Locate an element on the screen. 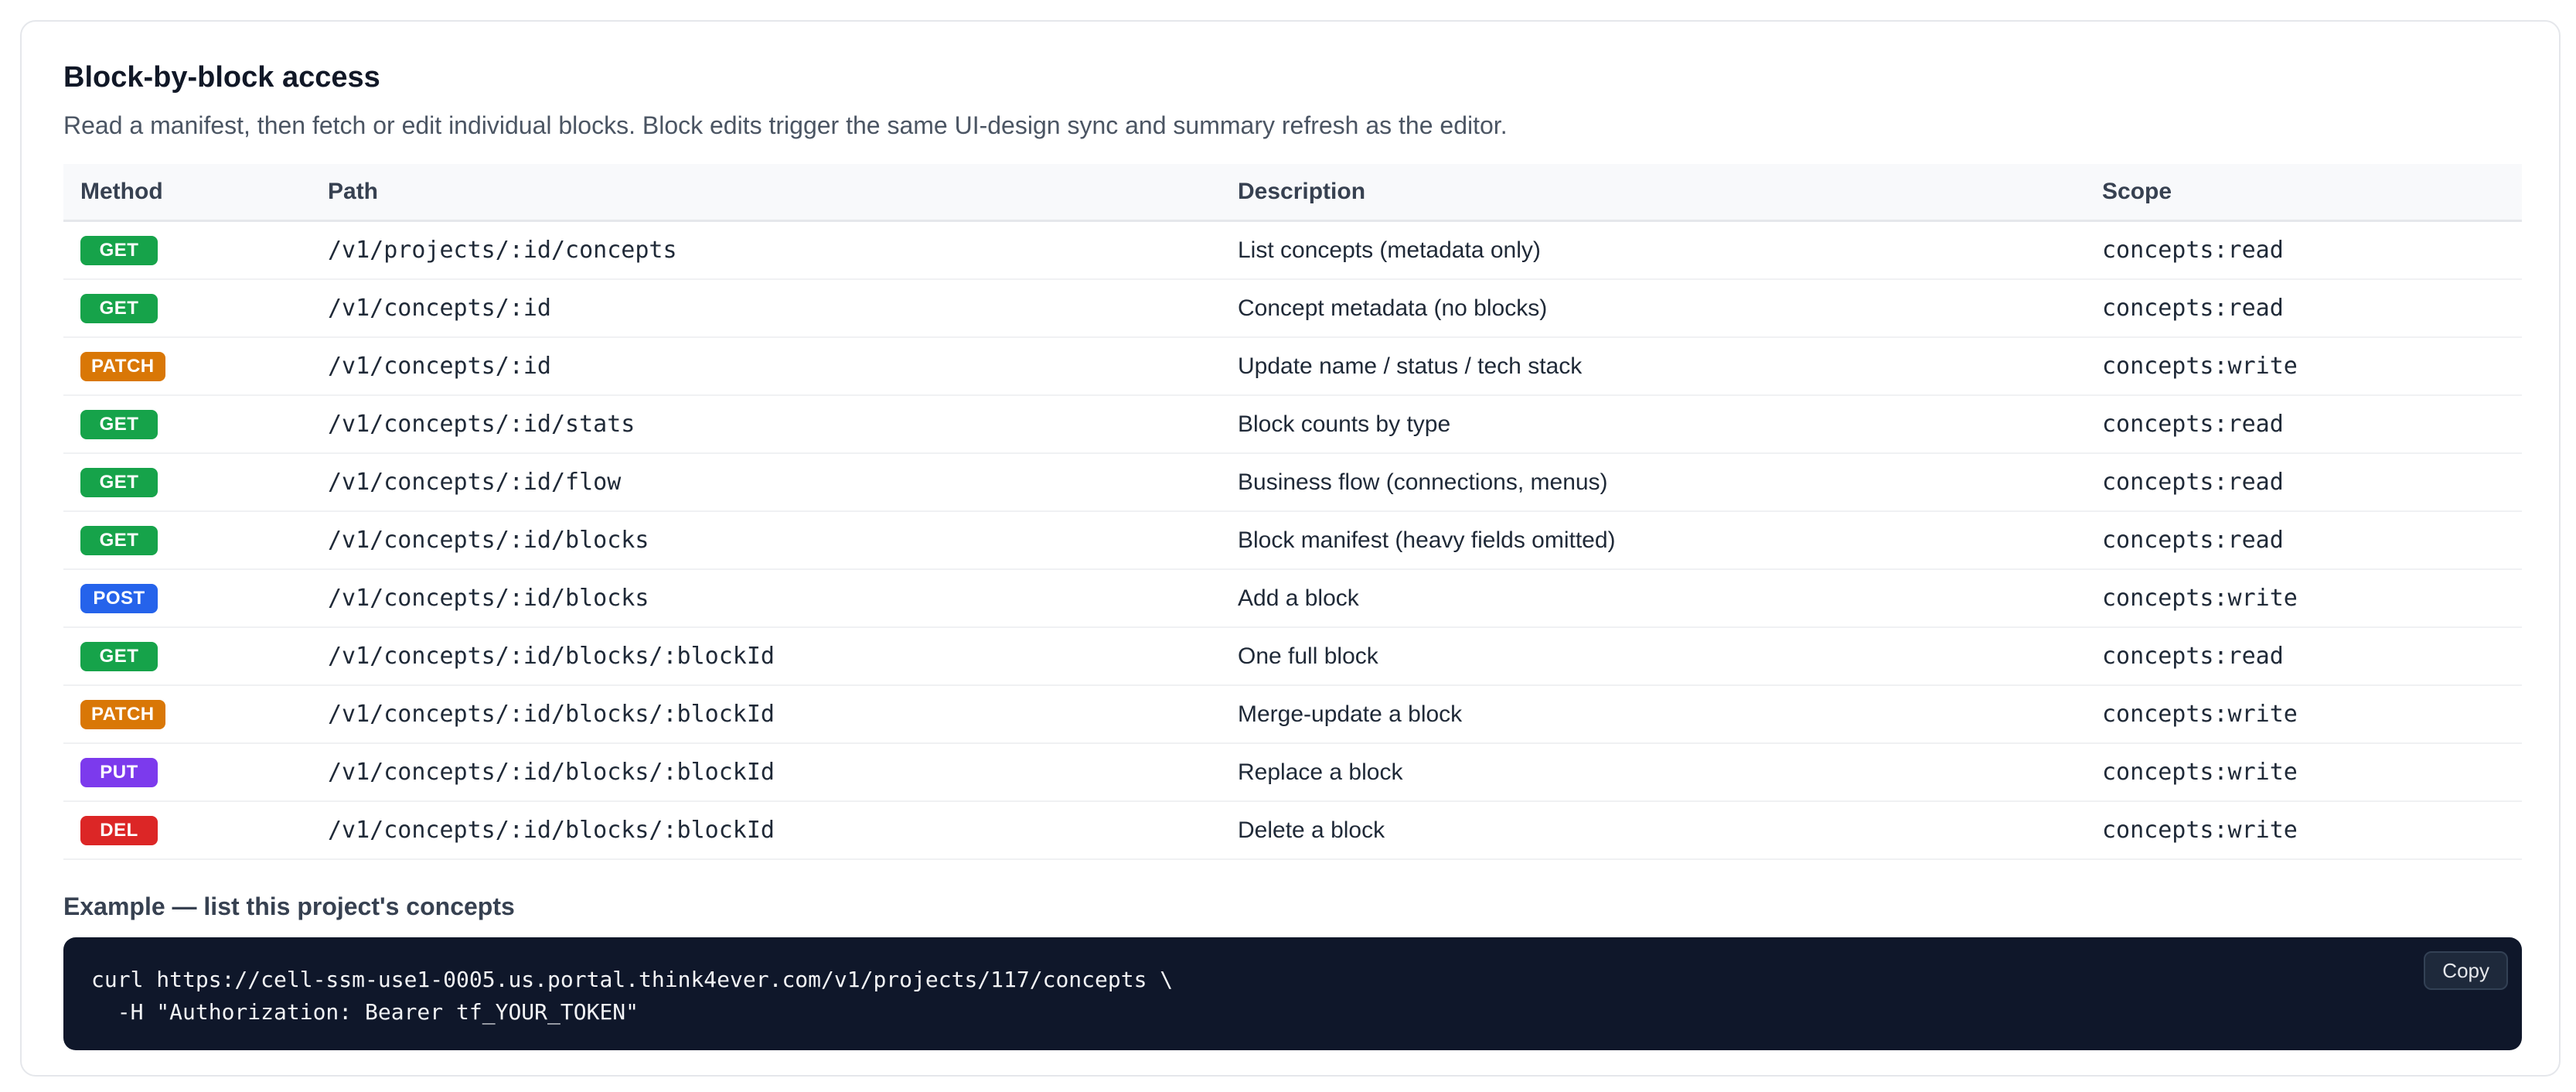 This screenshot has width=2576, height=1092. method-cell: POST is located at coordinates (187, 599).